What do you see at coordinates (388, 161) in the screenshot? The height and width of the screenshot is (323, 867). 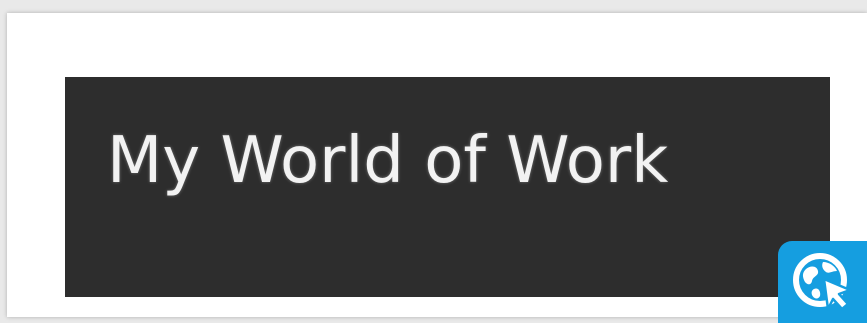 I see `banner-title: My World of Work` at bounding box center [388, 161].